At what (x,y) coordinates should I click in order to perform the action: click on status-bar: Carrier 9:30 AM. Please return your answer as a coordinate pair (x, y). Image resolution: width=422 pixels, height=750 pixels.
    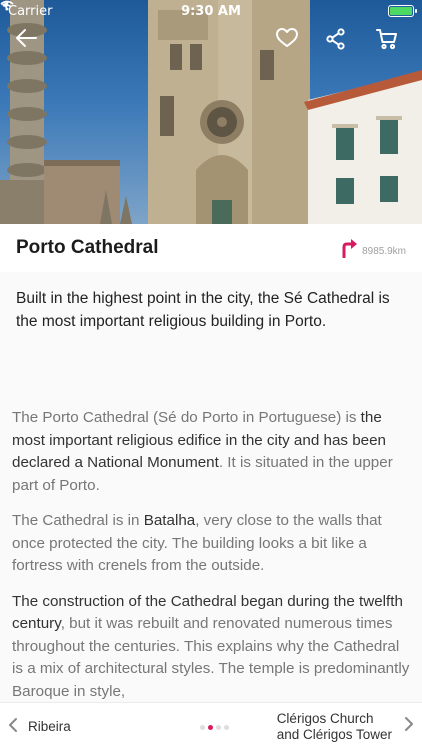
    Looking at the image, I should click on (211, 11).